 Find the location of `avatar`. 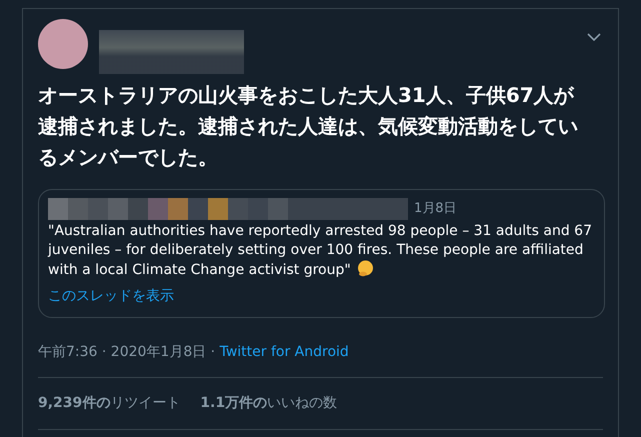

avatar is located at coordinates (63, 44).